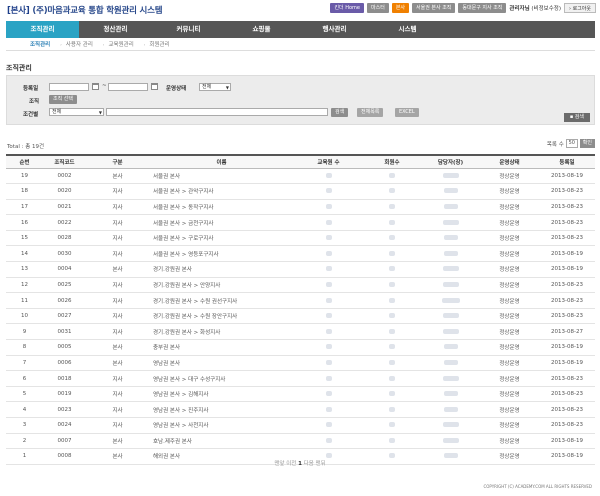  Describe the element at coordinates (221, 425) in the screenshot. I see `row-name: 영남권 본사 > 사천지사` at that location.